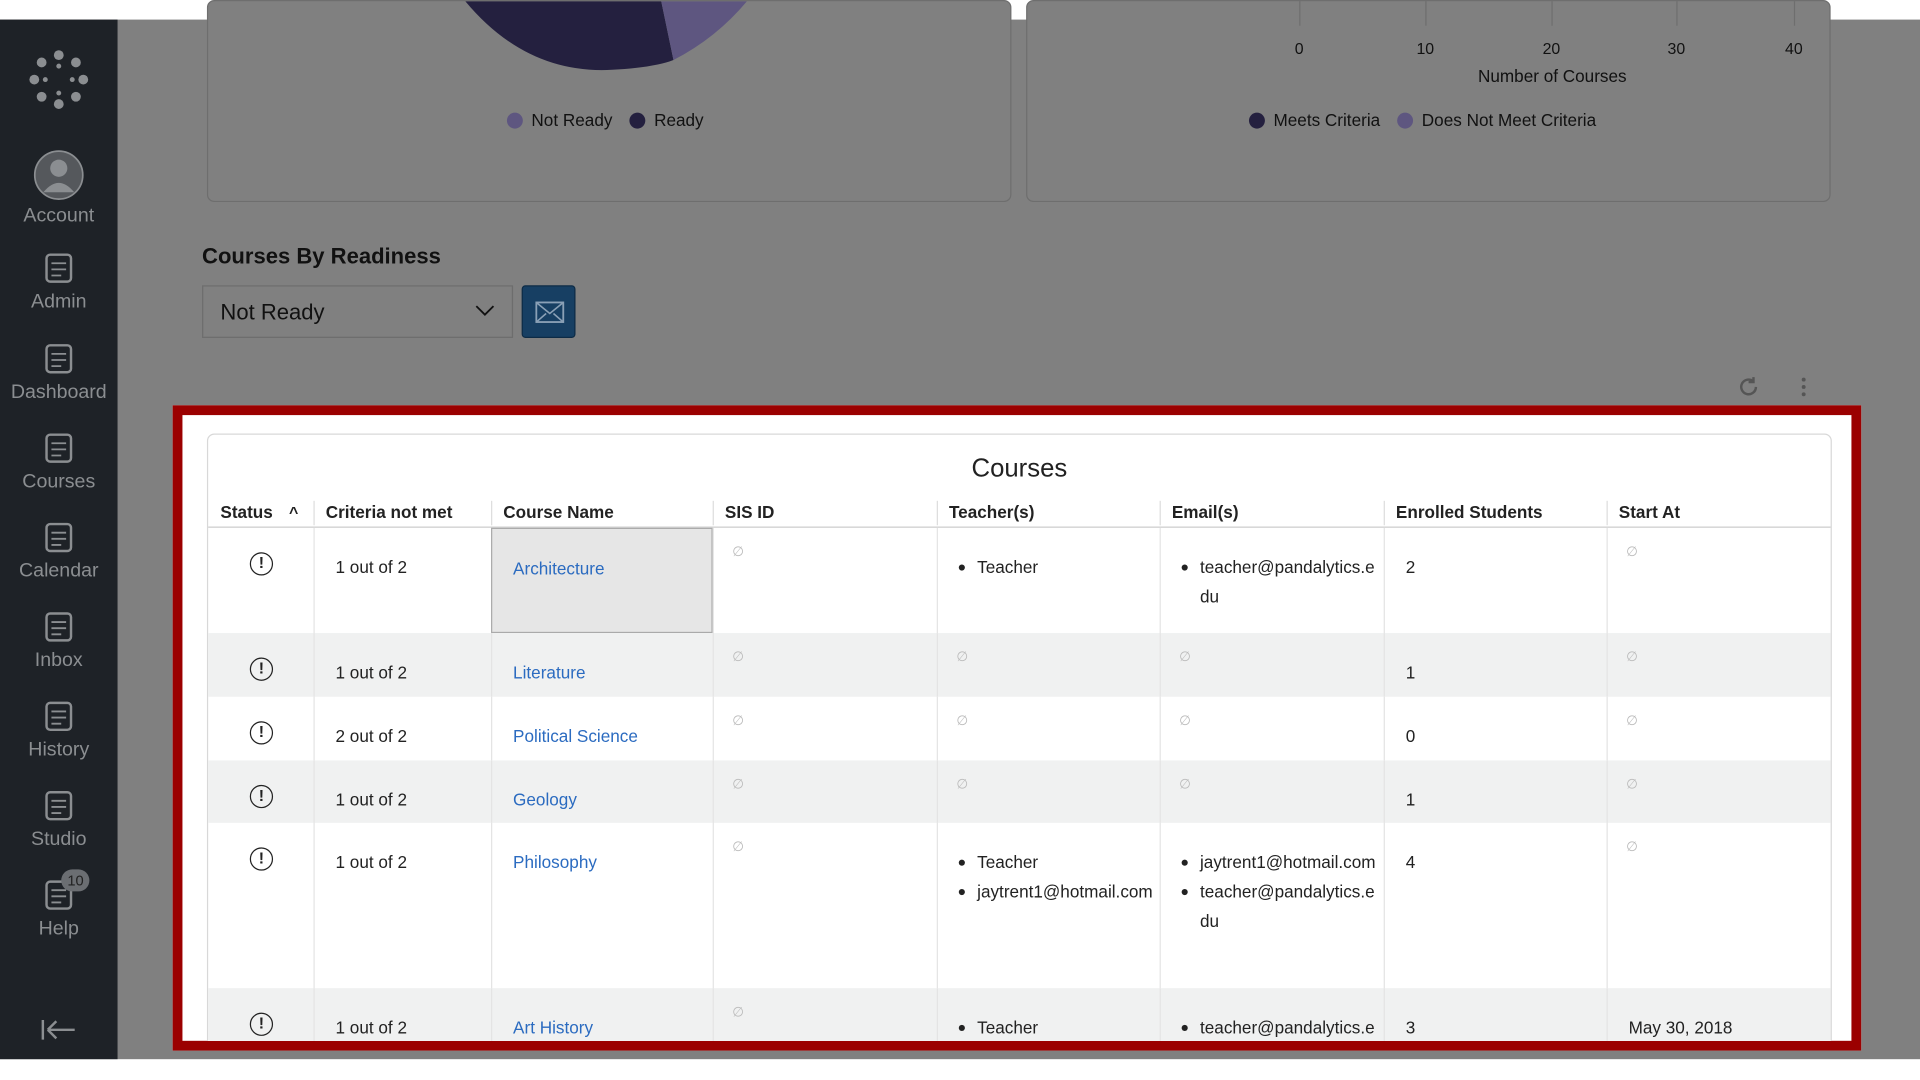 This screenshot has width=1920, height=1080. What do you see at coordinates (58, 1030) in the screenshot?
I see `collapse-nav-icon` at bounding box center [58, 1030].